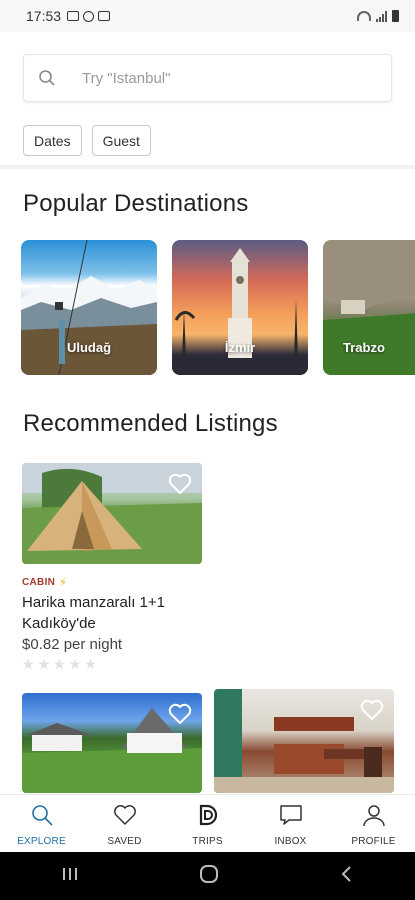 Image resolution: width=415 pixels, height=900 pixels. What do you see at coordinates (240, 307) in the screenshot?
I see `destination-card-izmir: İzmir` at bounding box center [240, 307].